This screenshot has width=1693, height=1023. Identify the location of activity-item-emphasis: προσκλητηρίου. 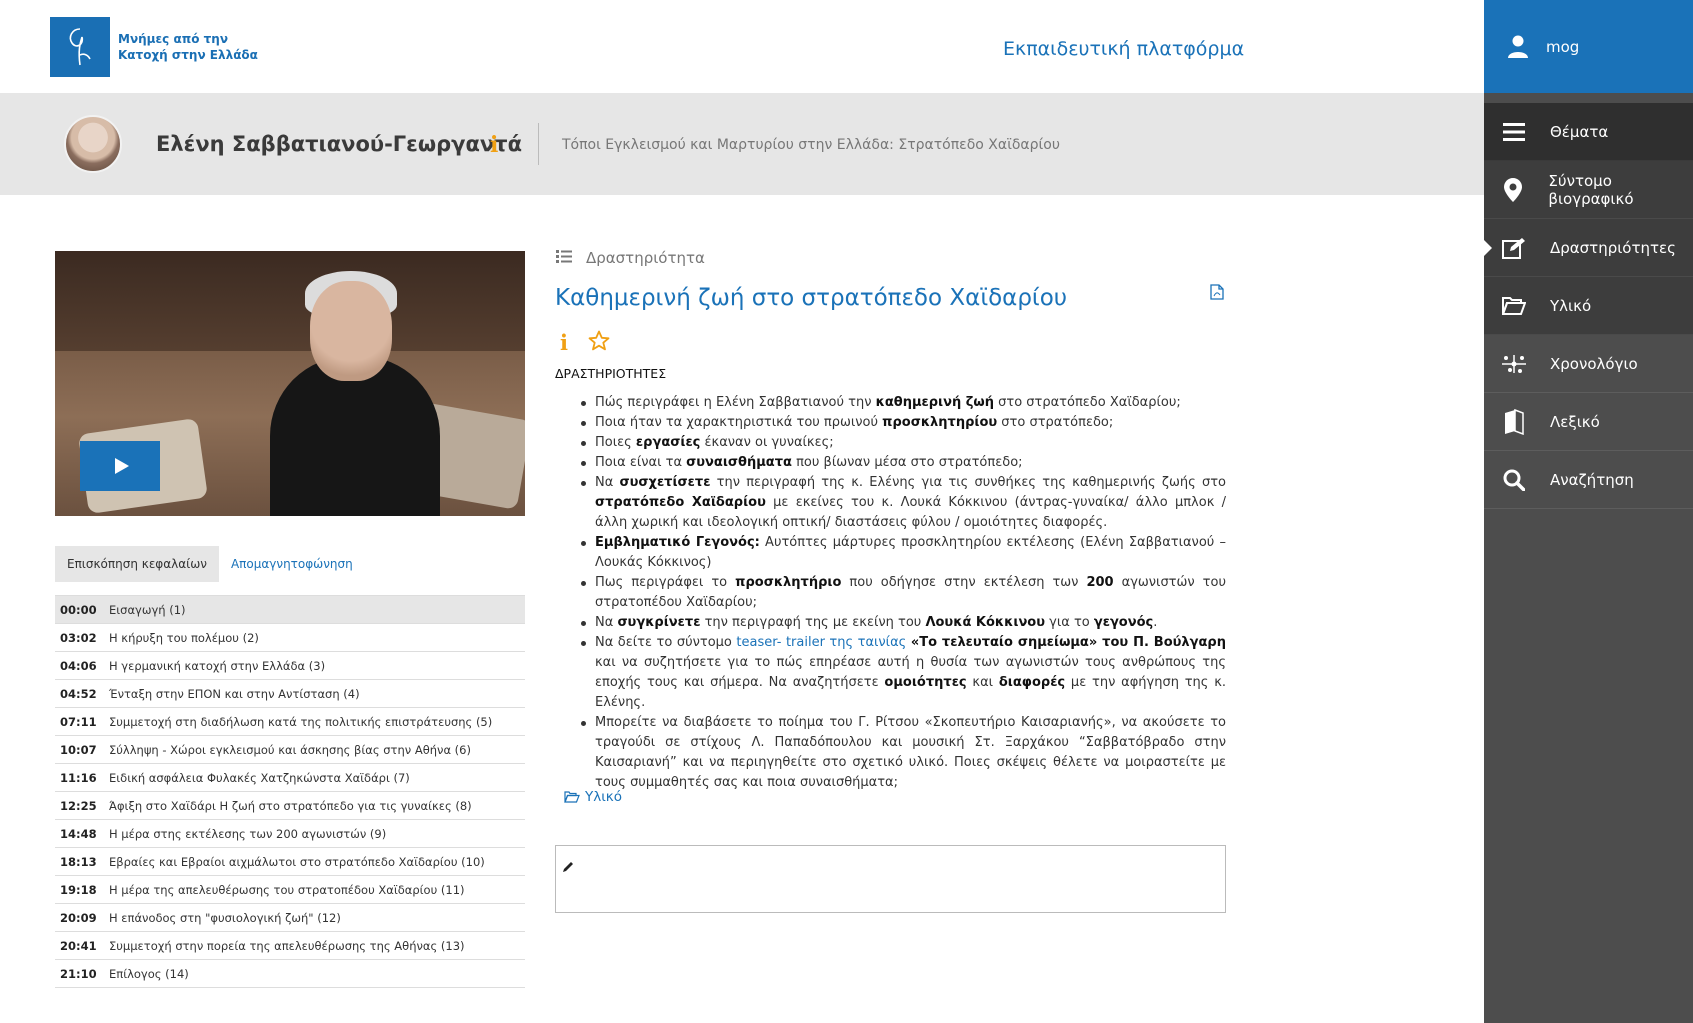
(940, 422).